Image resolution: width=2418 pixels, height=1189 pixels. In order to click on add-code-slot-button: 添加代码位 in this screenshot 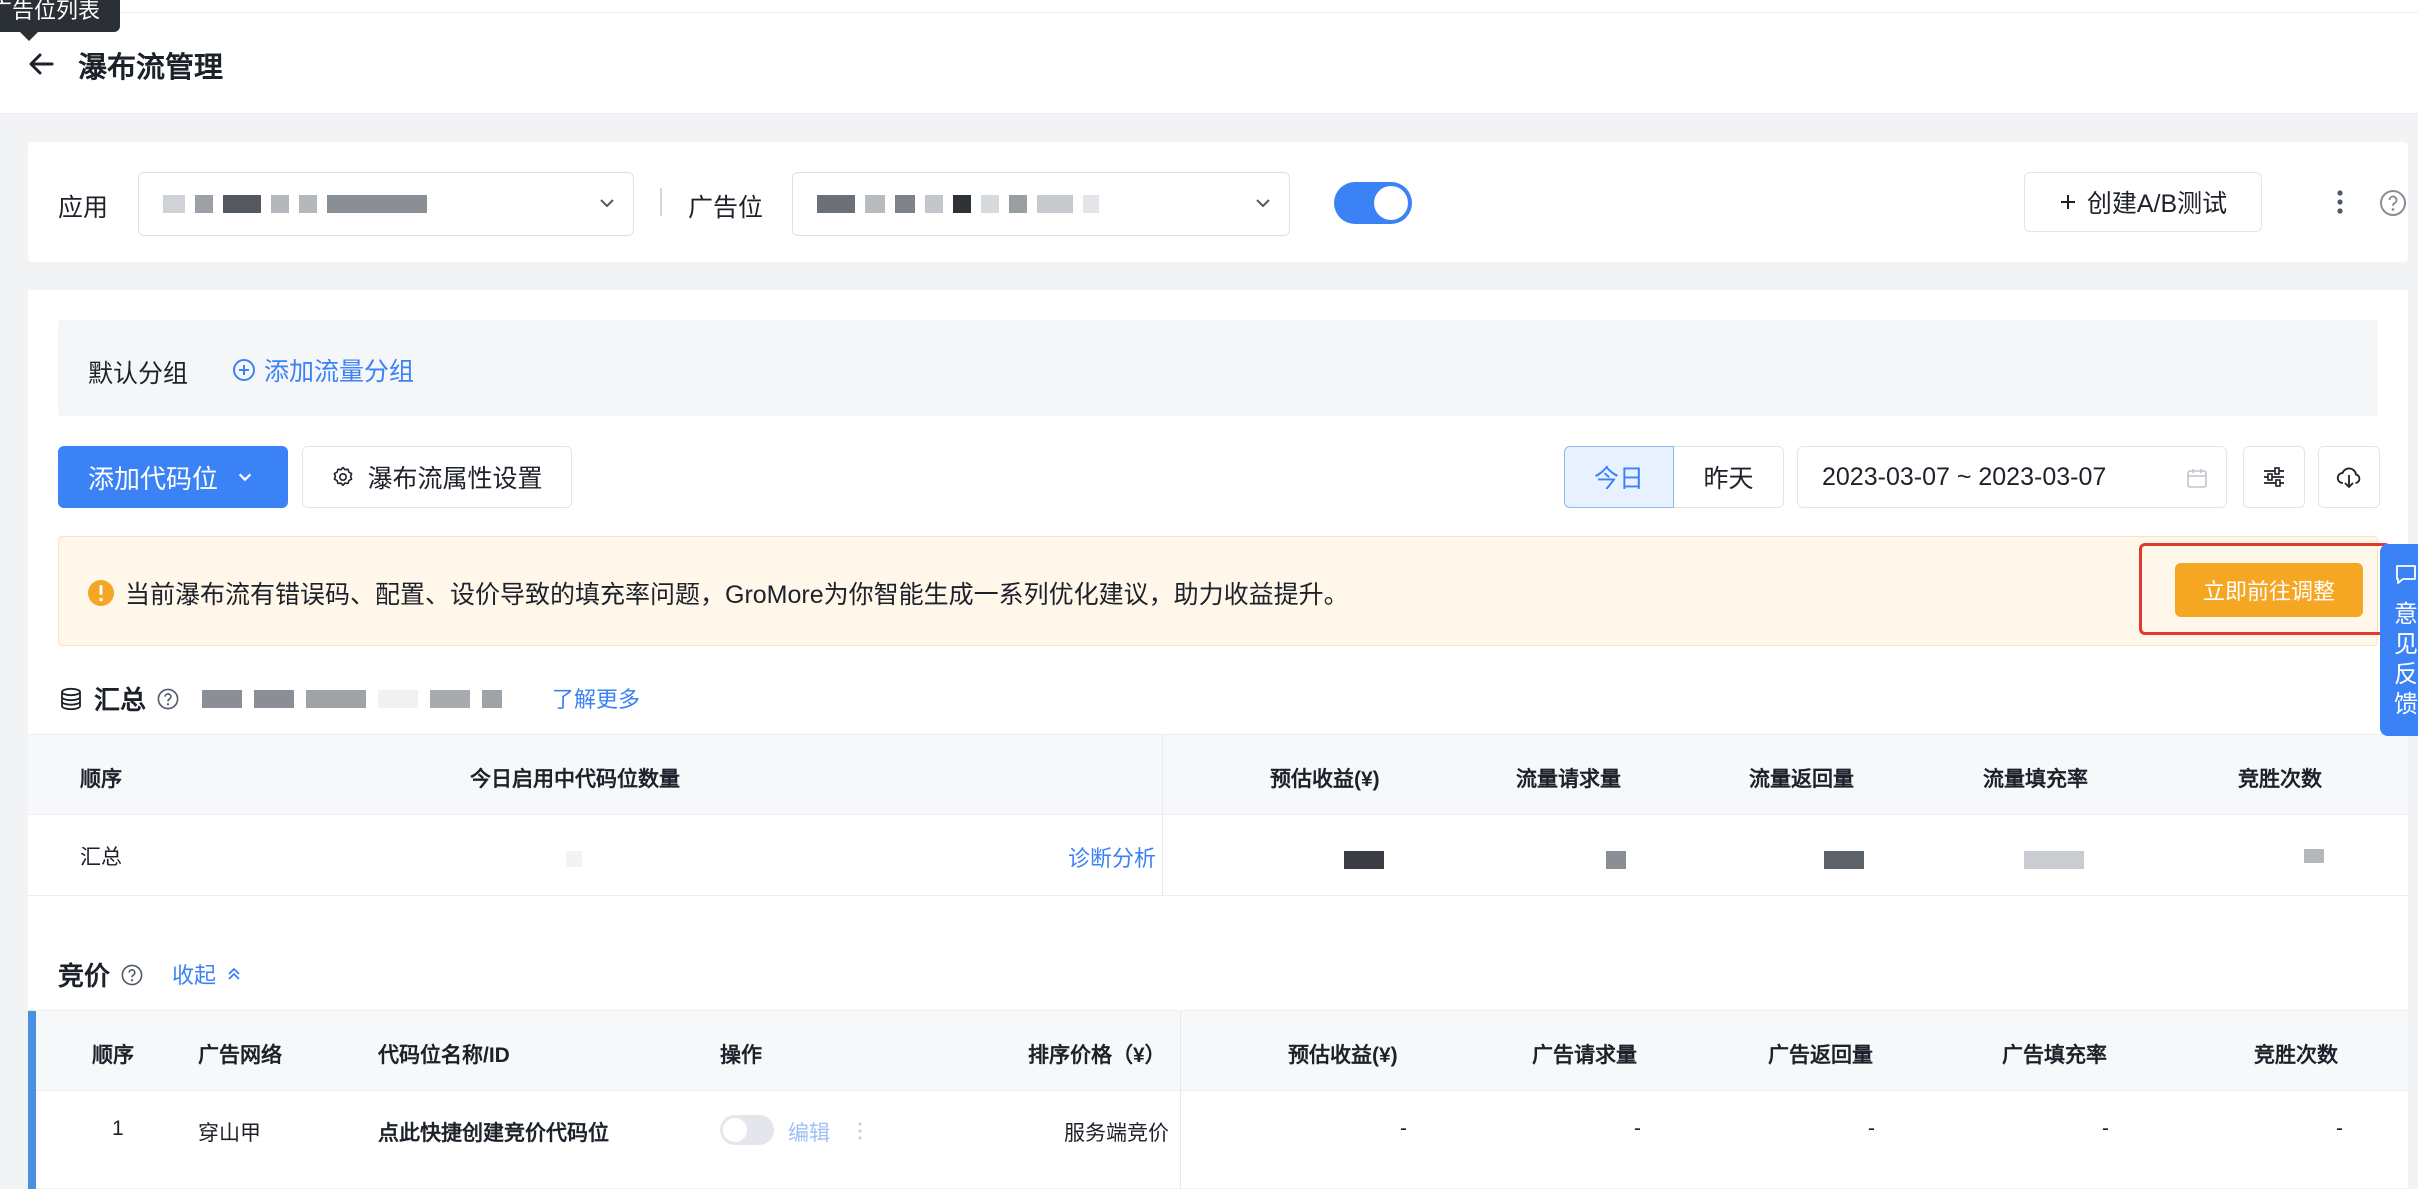, I will do `click(173, 477)`.